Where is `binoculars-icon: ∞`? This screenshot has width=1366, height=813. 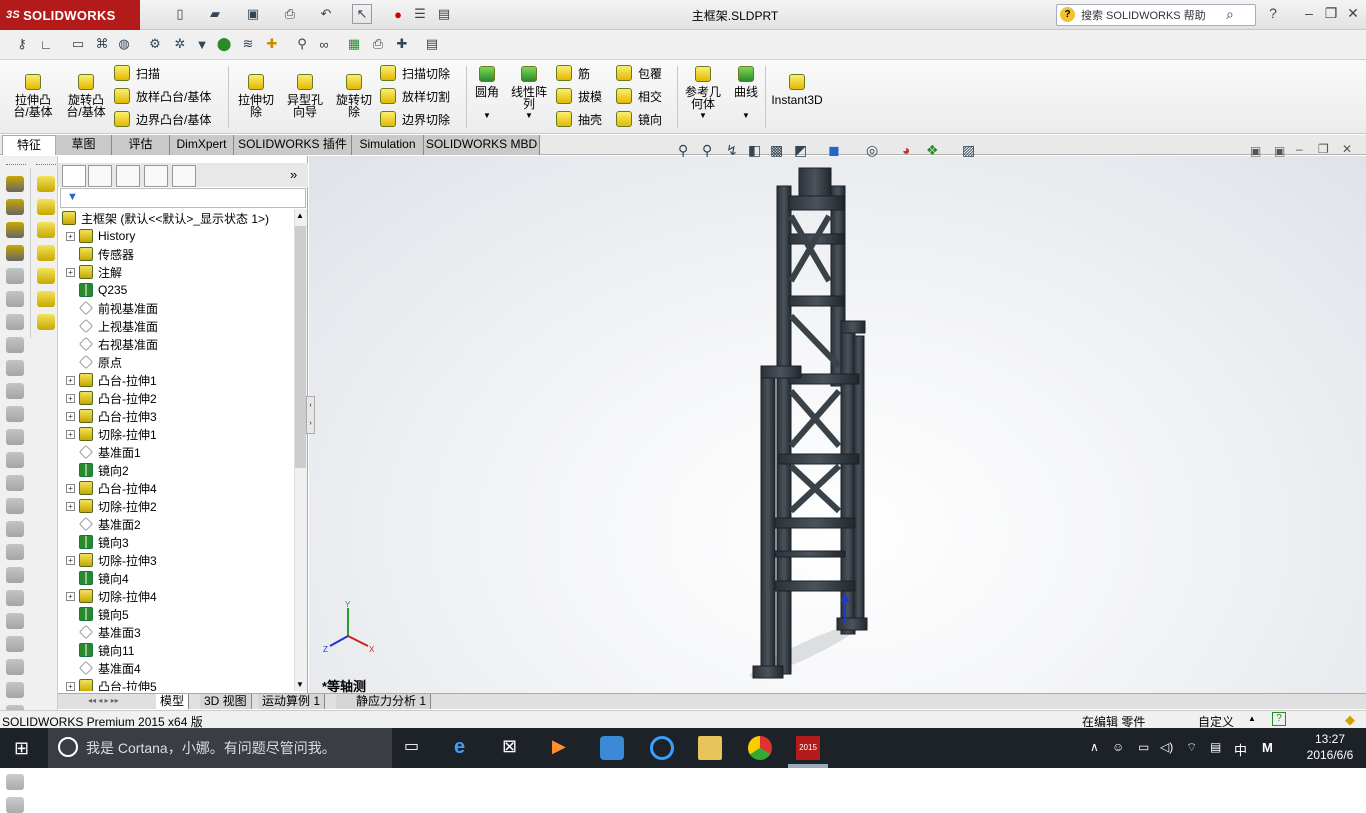 binoculars-icon: ∞ is located at coordinates (324, 44).